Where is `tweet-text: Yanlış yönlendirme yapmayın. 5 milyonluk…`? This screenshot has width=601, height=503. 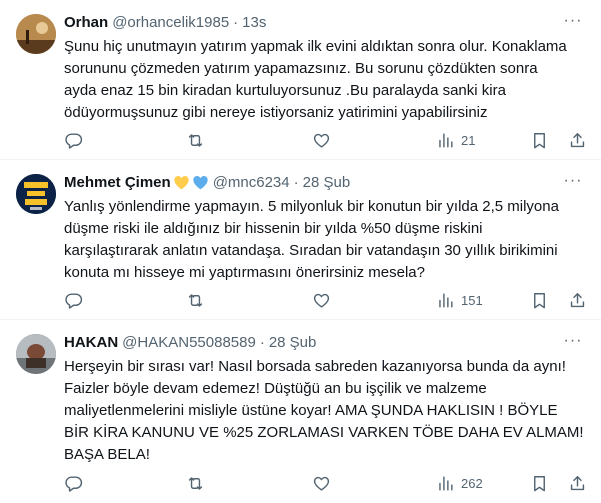 tweet-text: Yanlış yönlendirme yapmayın. 5 milyonluk… is located at coordinates (311, 239).